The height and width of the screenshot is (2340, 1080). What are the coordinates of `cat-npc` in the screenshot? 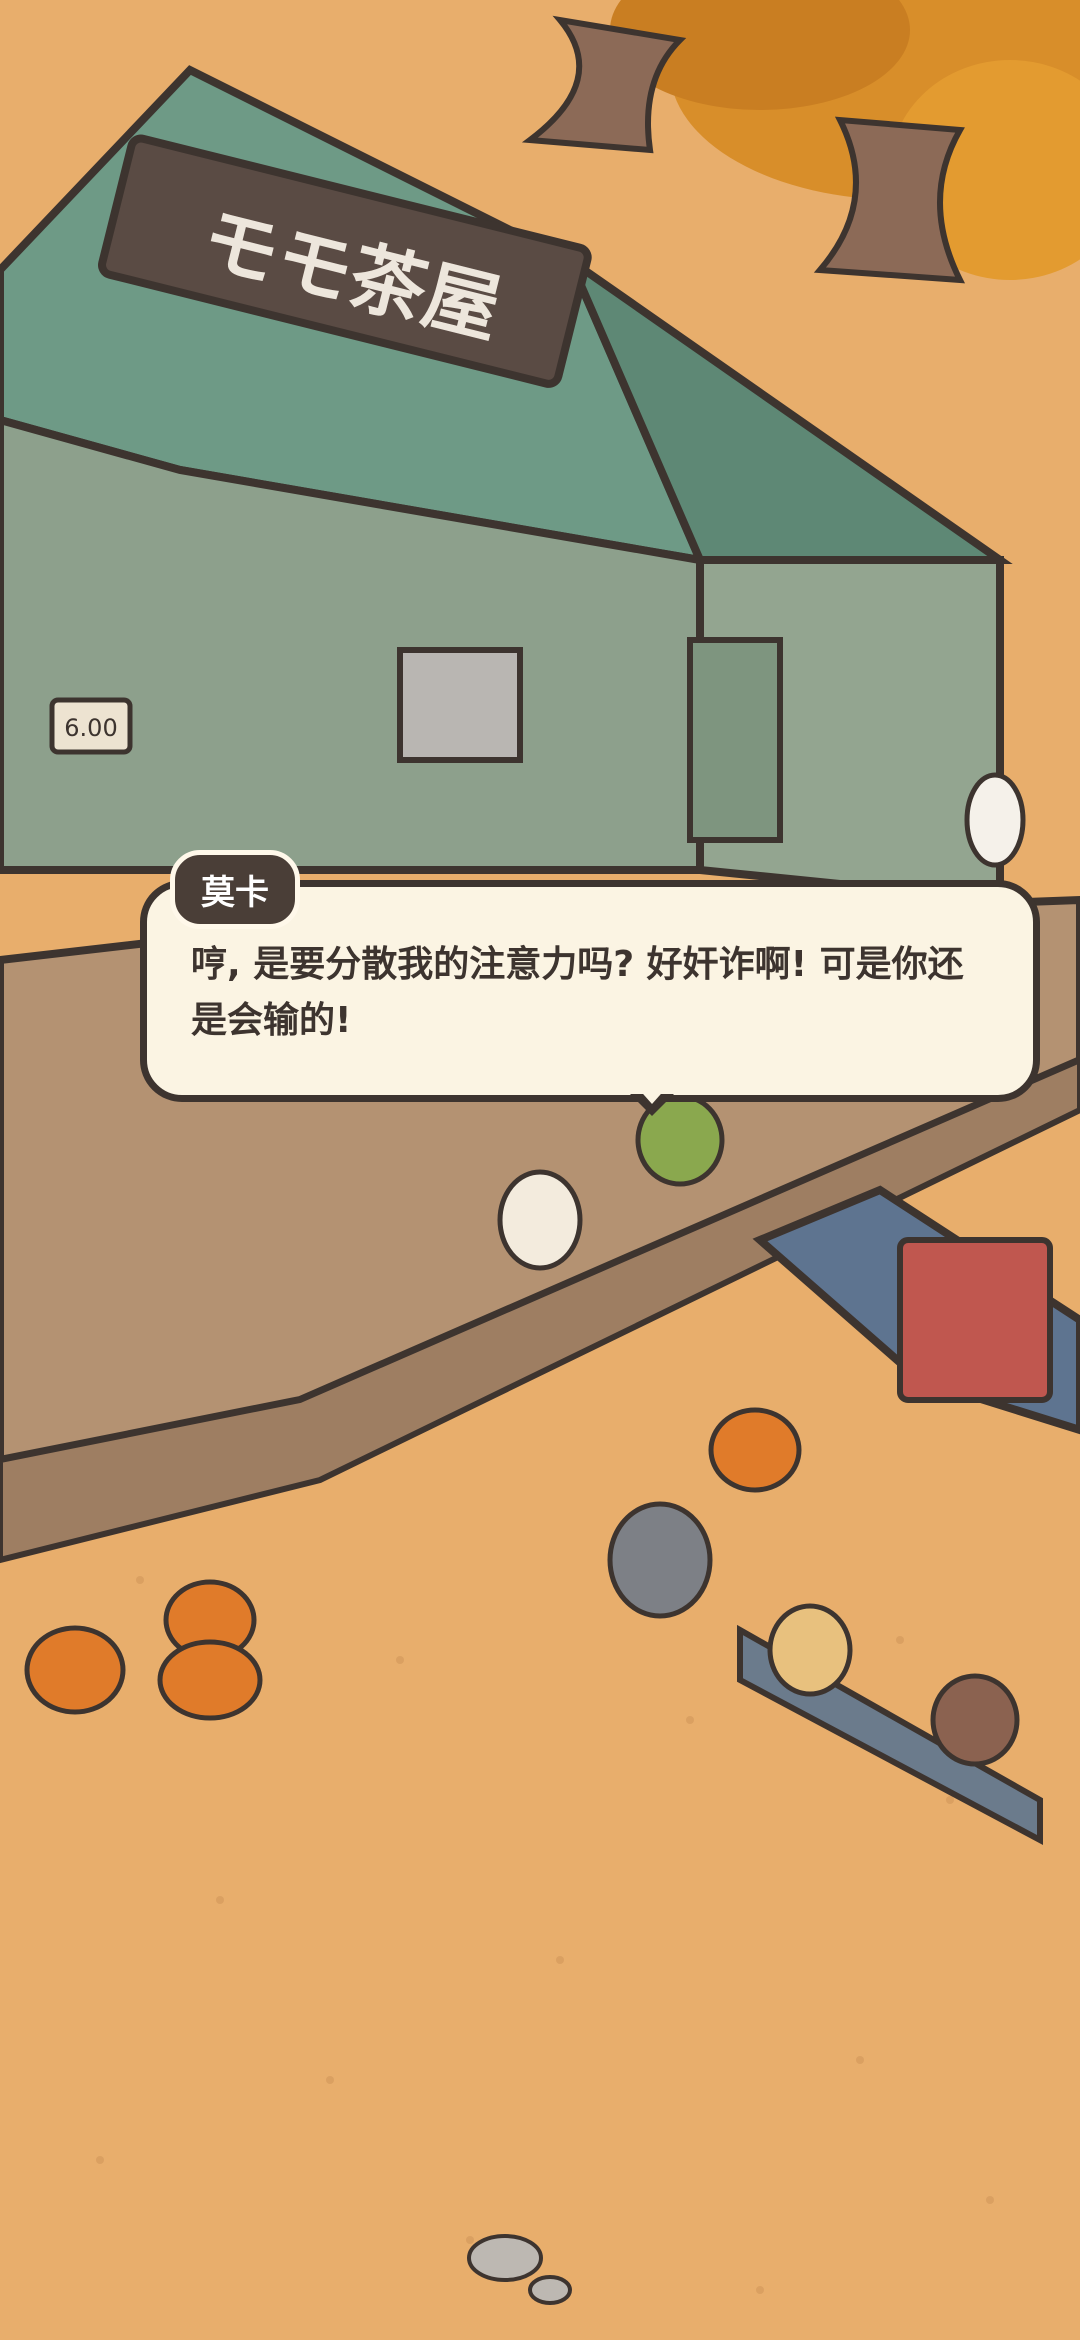 It's located at (810, 1650).